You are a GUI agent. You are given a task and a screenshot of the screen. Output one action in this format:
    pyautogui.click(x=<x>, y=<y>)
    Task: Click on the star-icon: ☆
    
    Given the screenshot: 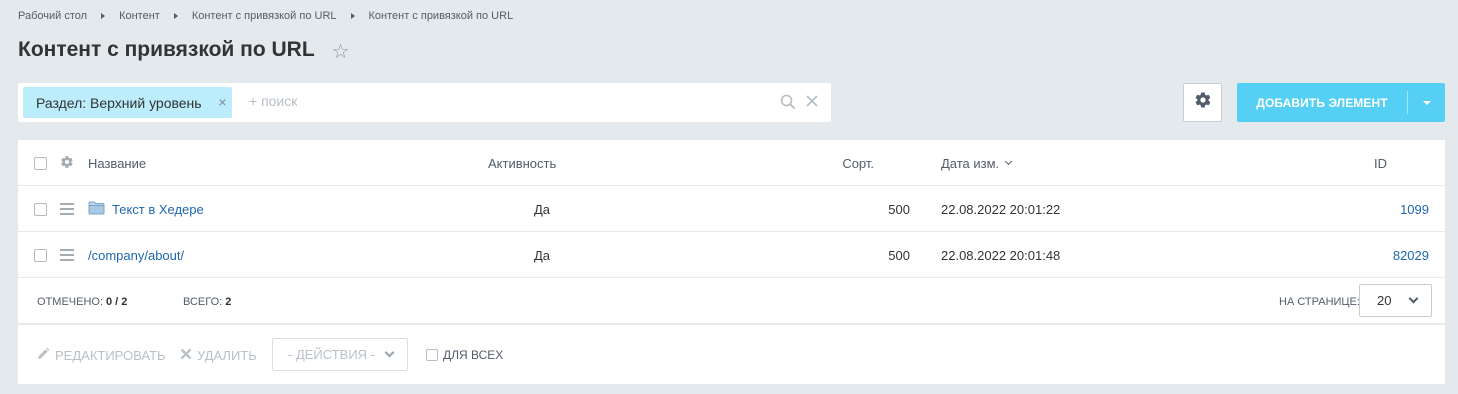 What is the action you would take?
    pyautogui.click(x=341, y=52)
    